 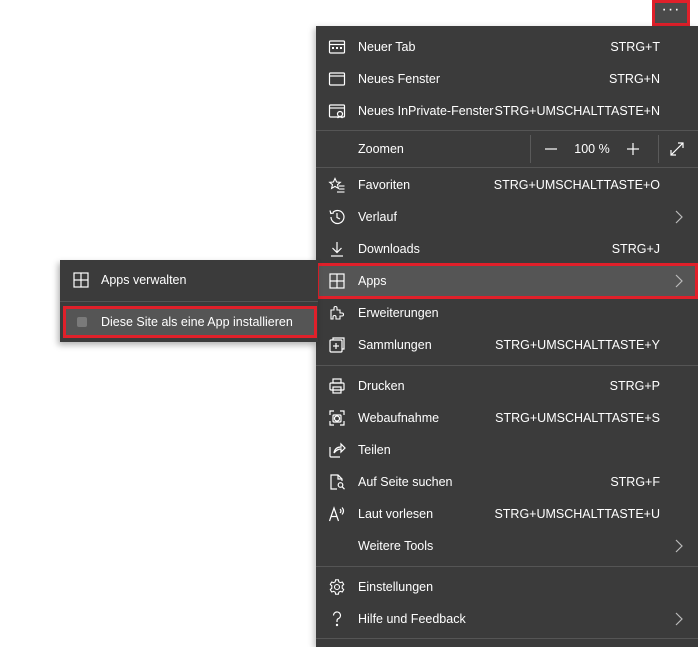 I want to click on extensions-icon, so click(x=337, y=313).